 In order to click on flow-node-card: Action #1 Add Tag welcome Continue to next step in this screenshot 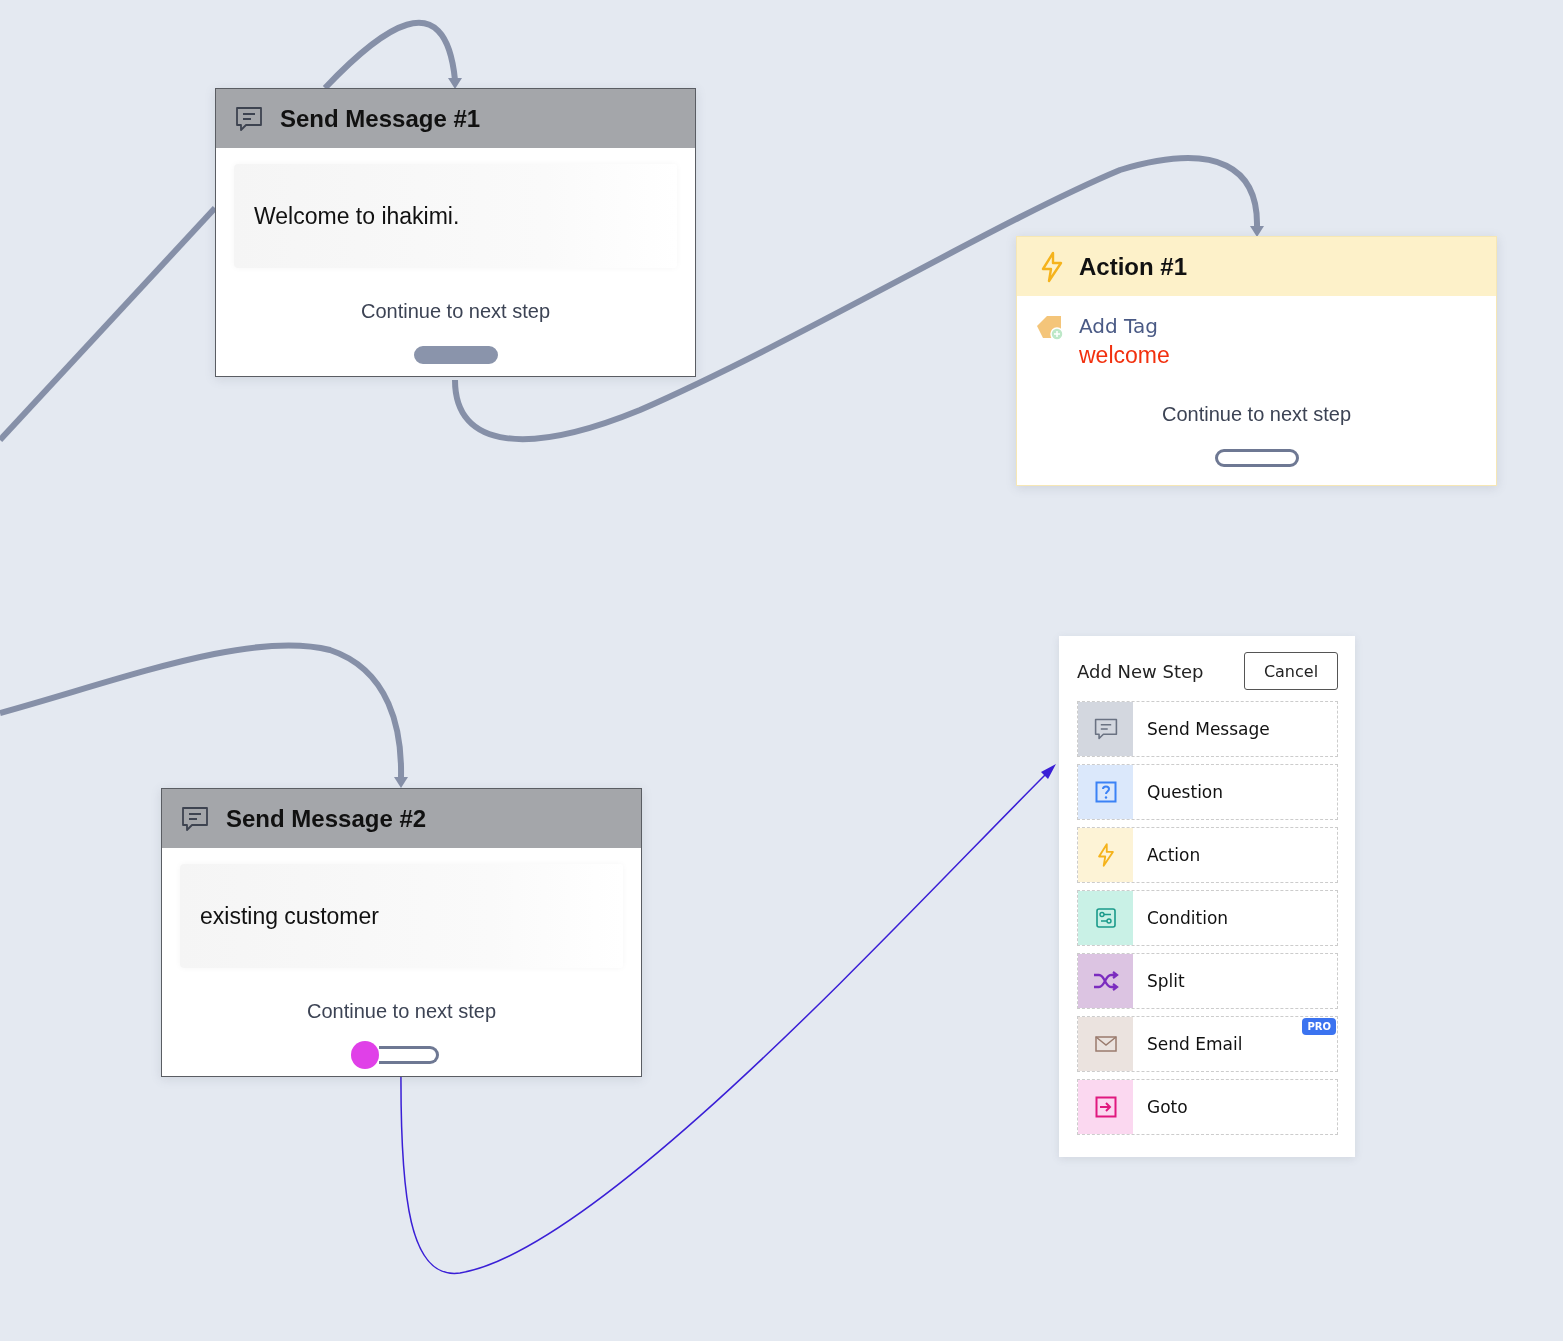, I will do `click(1256, 361)`.